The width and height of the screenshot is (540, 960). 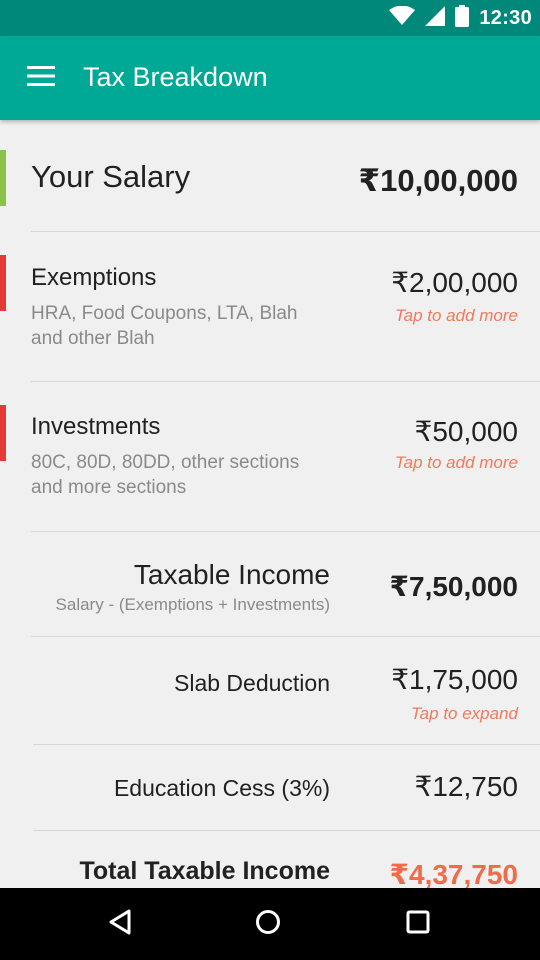 What do you see at coordinates (221, 788) in the screenshot?
I see `education-cess-label: Education Cess (3%)` at bounding box center [221, 788].